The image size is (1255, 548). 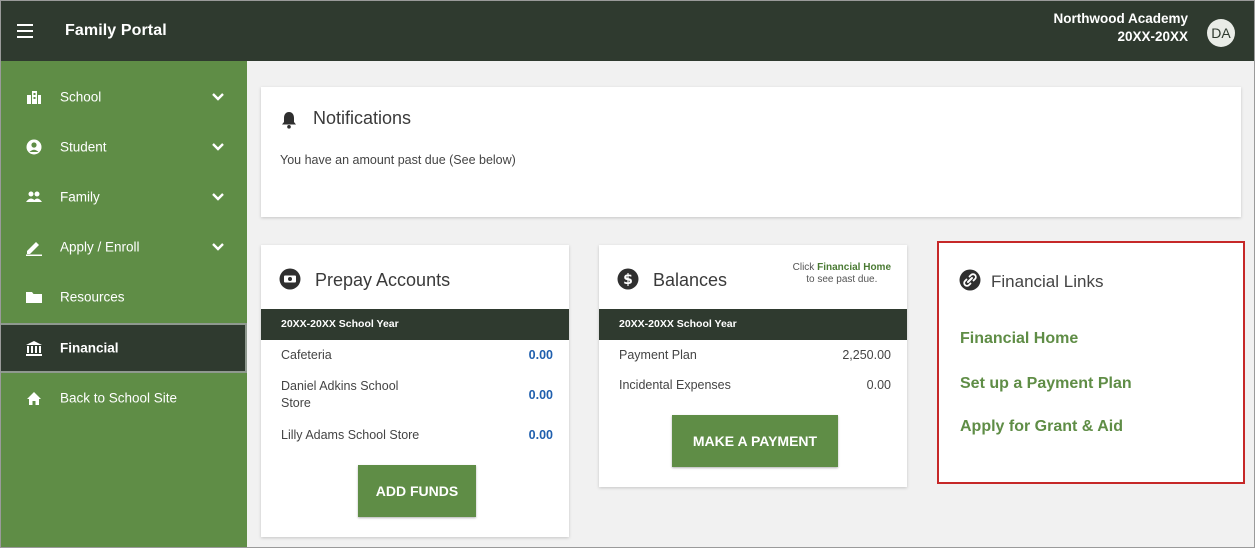 What do you see at coordinates (80, 197) in the screenshot?
I see `sidebar-item-label: Family` at bounding box center [80, 197].